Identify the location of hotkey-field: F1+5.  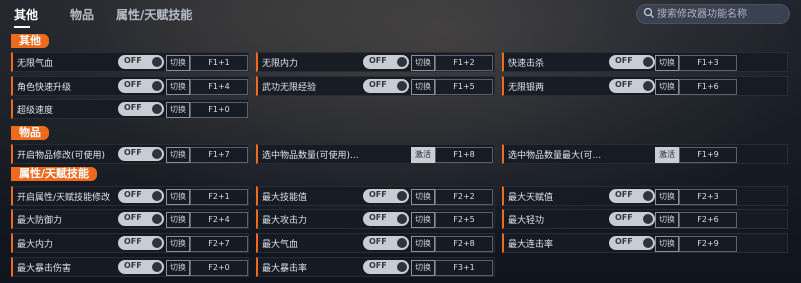
(464, 87).